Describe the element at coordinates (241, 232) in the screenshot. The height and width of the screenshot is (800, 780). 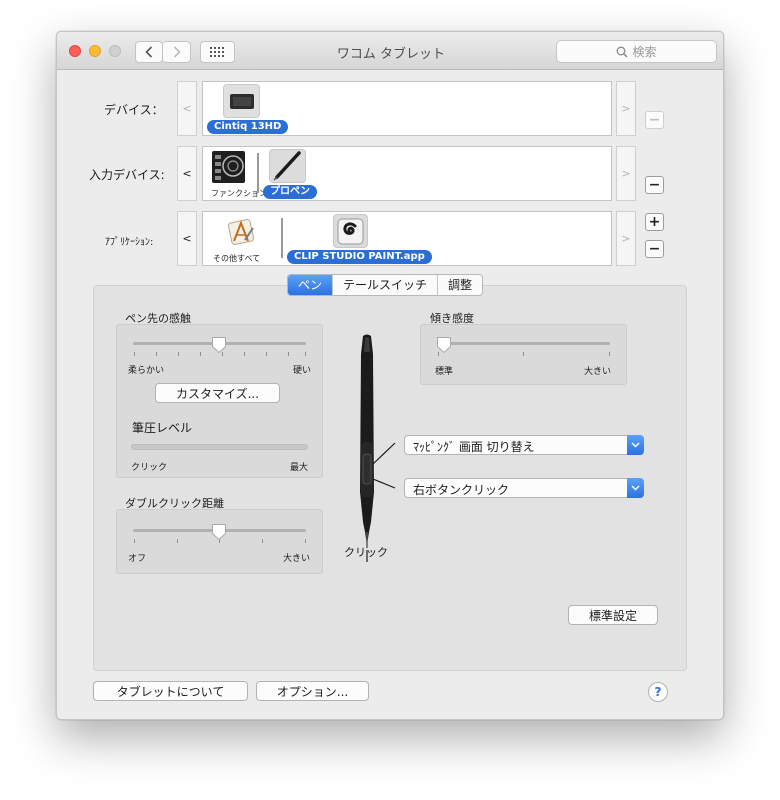
I see `all-apps-icon` at that location.